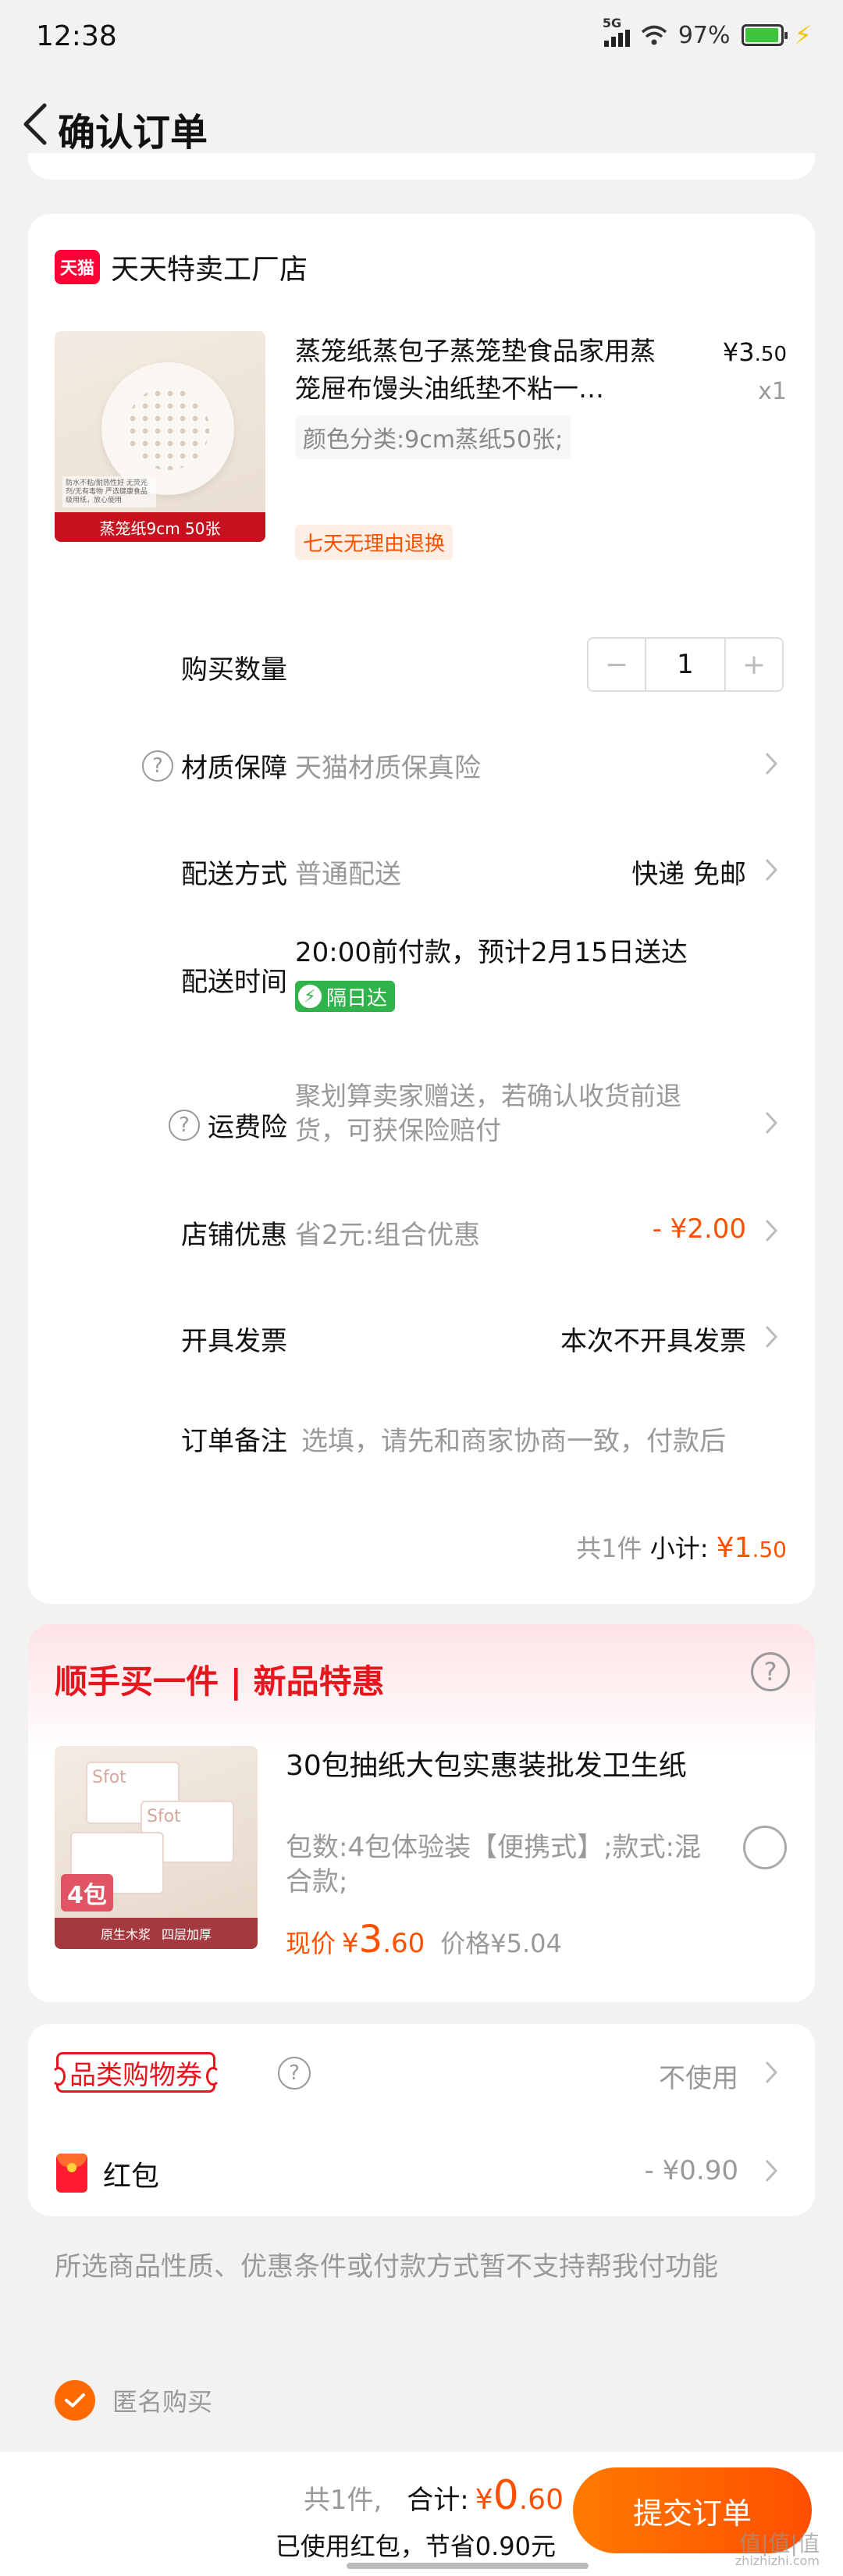 The height and width of the screenshot is (2576, 843). I want to click on quantity-value: 1, so click(685, 664).